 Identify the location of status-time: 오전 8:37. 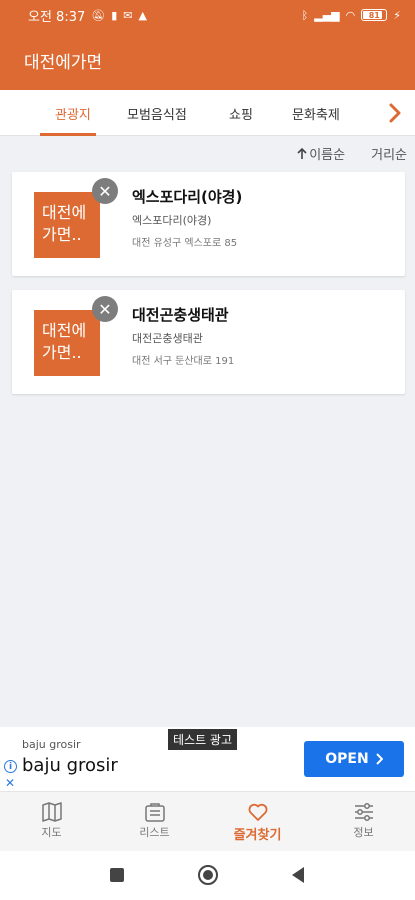
(57, 17).